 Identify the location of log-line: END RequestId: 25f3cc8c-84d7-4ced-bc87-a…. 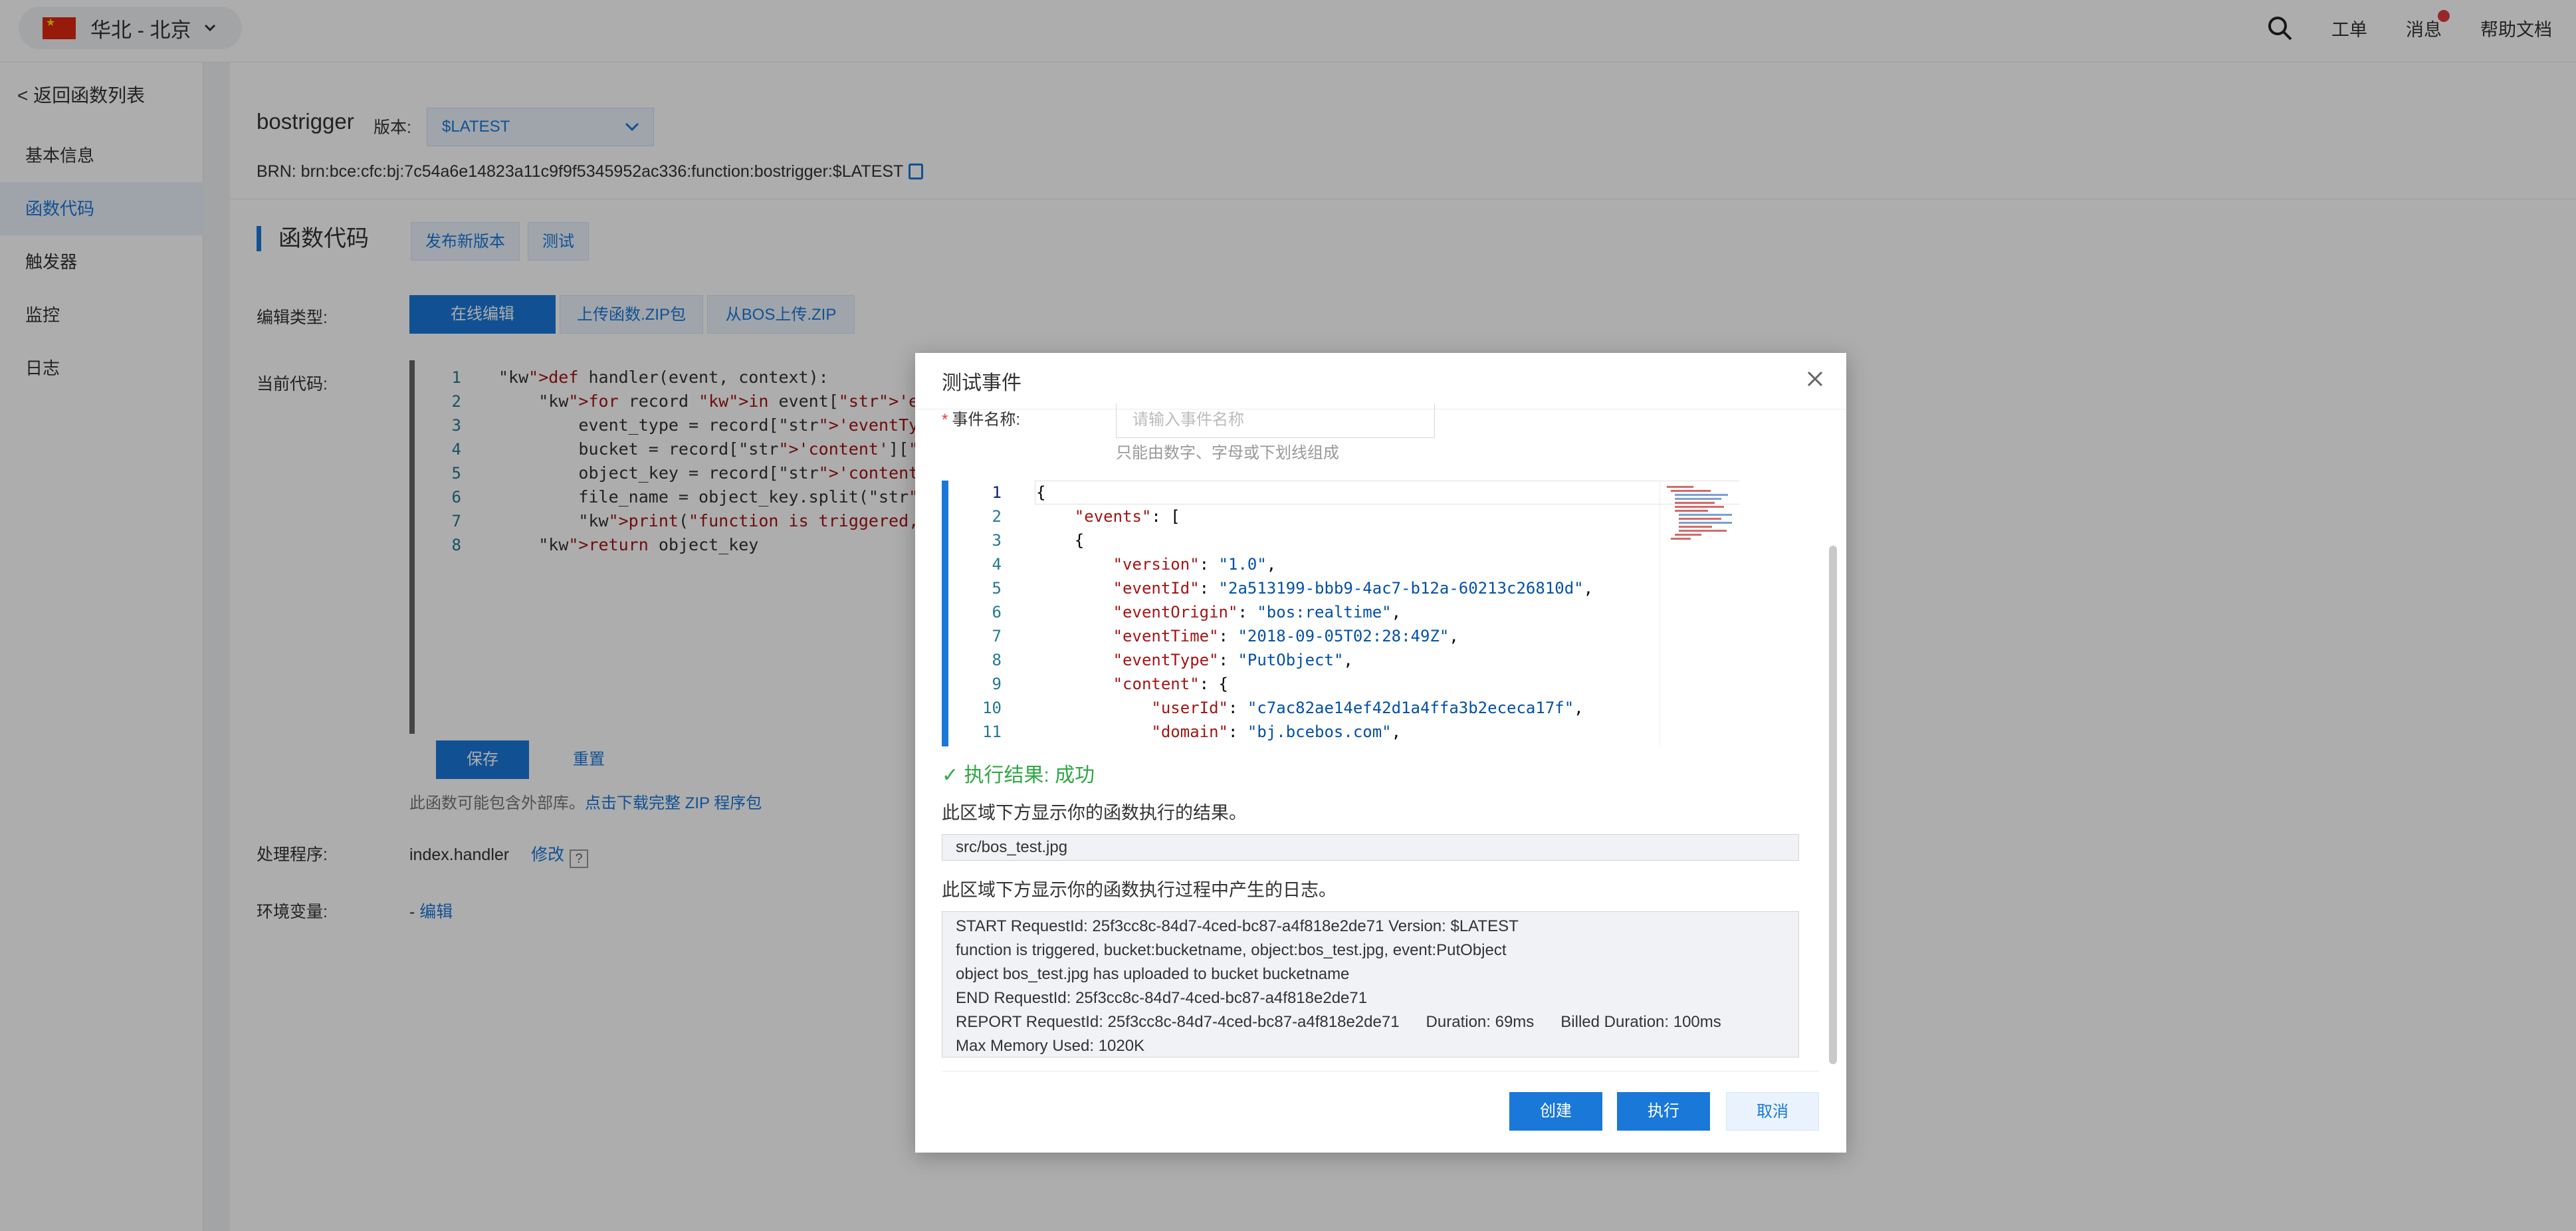
(1162, 998).